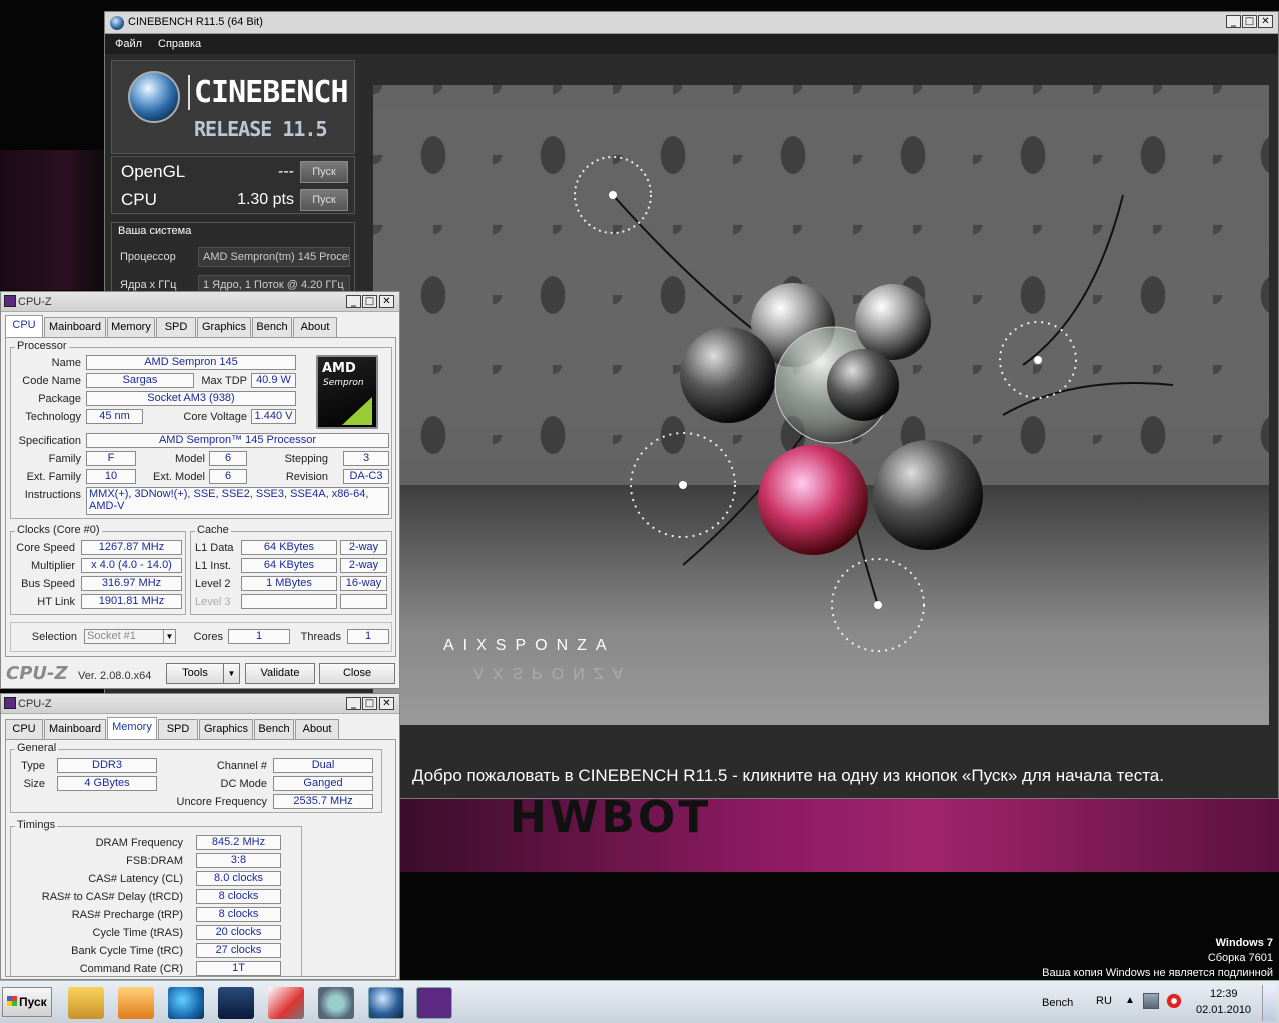  I want to click on cinebench-scores: OpenGL --- Пуск CPU 1.30 pts Пуск, so click(233, 185).